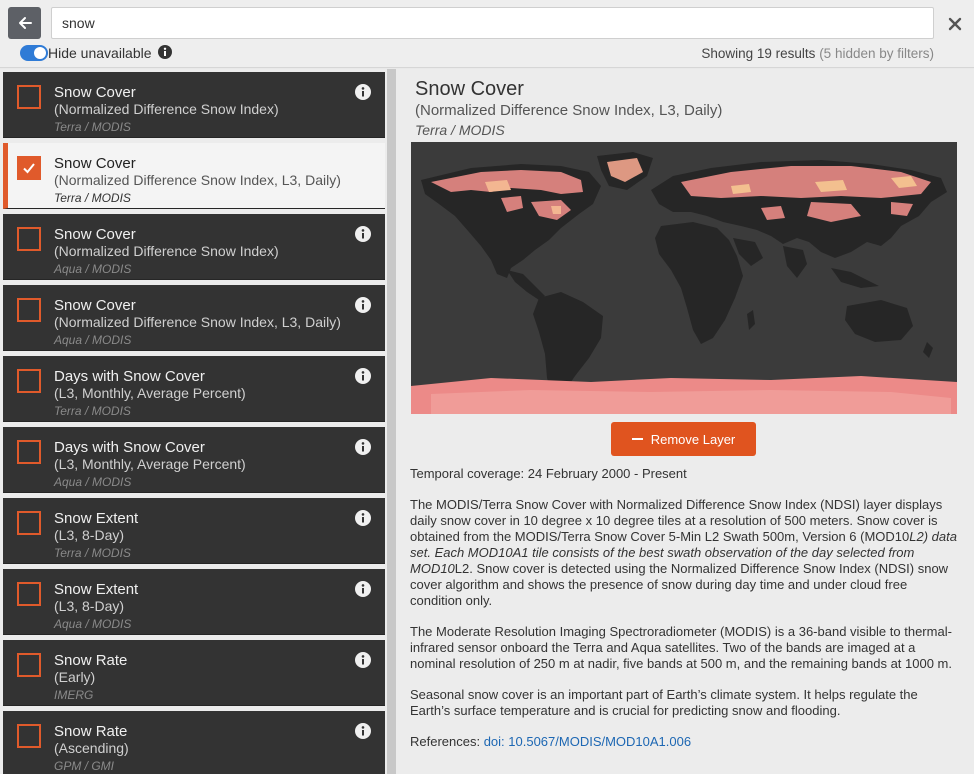 This screenshot has height=774, width=974. I want to click on checkbox-checked, so click(29, 168).